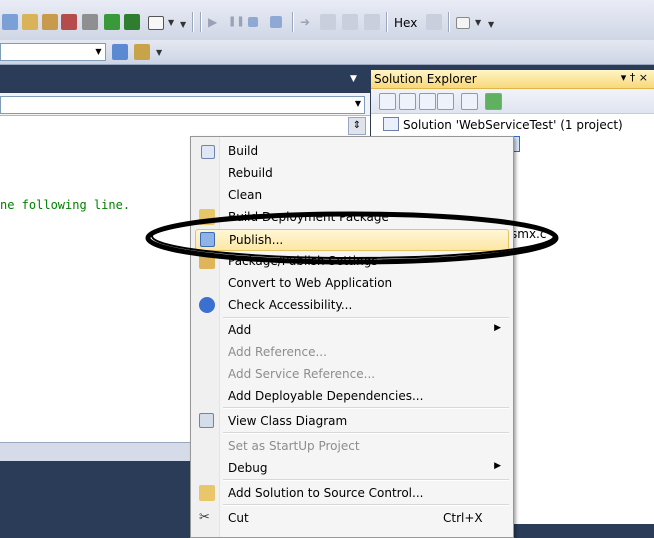 This screenshot has width=654, height=538. What do you see at coordinates (185, 79) in the screenshot?
I see `editor-tabstrip` at bounding box center [185, 79].